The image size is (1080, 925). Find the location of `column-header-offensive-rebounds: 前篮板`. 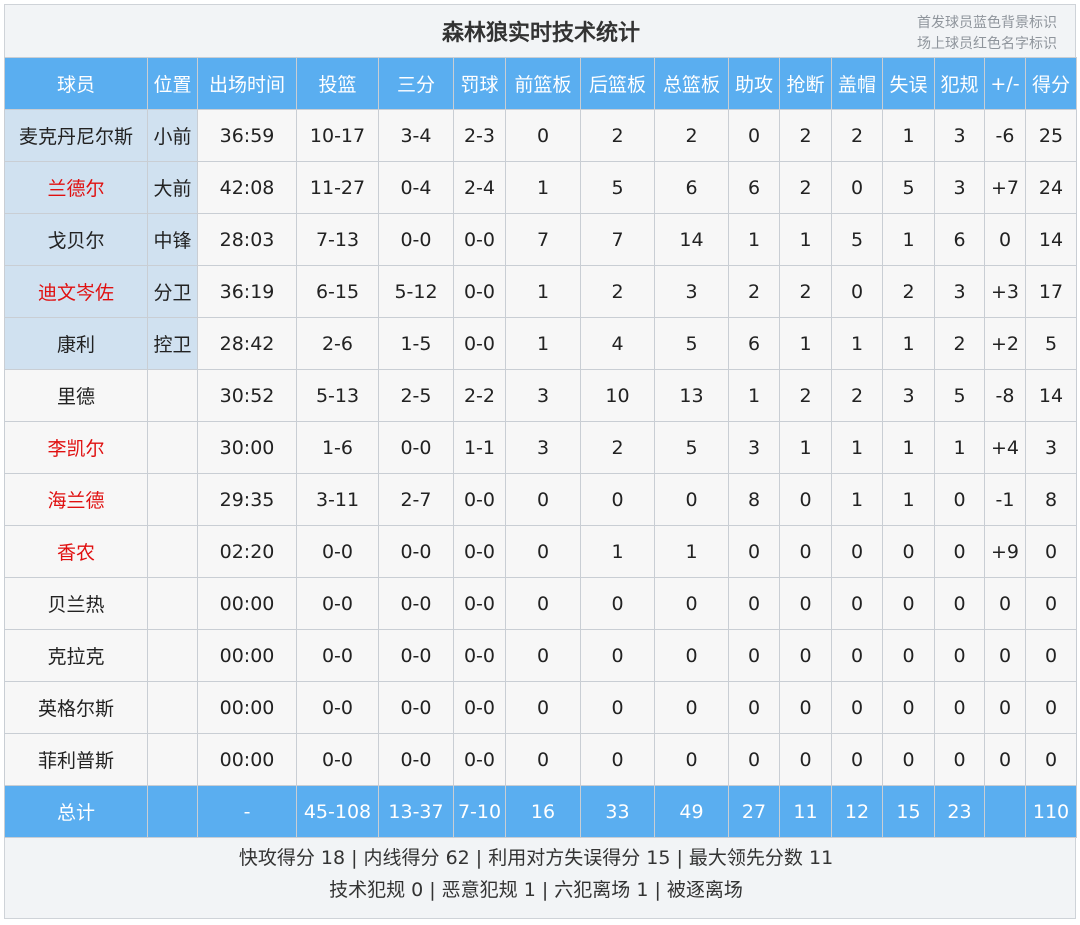

column-header-offensive-rebounds: 前篮板 is located at coordinates (543, 83).